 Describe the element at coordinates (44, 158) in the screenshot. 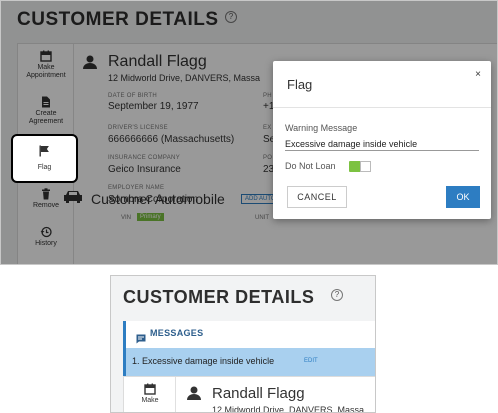

I see `sidebar-item-flag: Flag` at that location.